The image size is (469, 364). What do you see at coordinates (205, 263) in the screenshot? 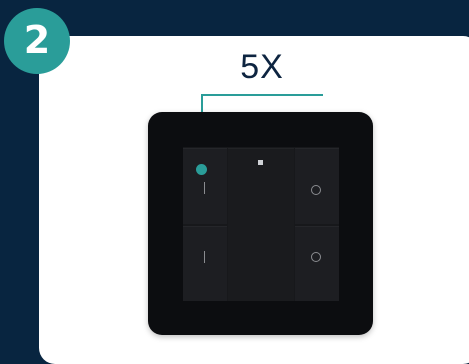
I see `switch-button-bottom-left` at bounding box center [205, 263].